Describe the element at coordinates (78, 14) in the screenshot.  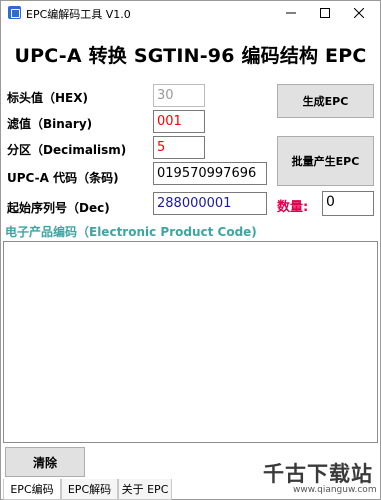
I see `window-title: EPC编解码工具 V1.0` at that location.